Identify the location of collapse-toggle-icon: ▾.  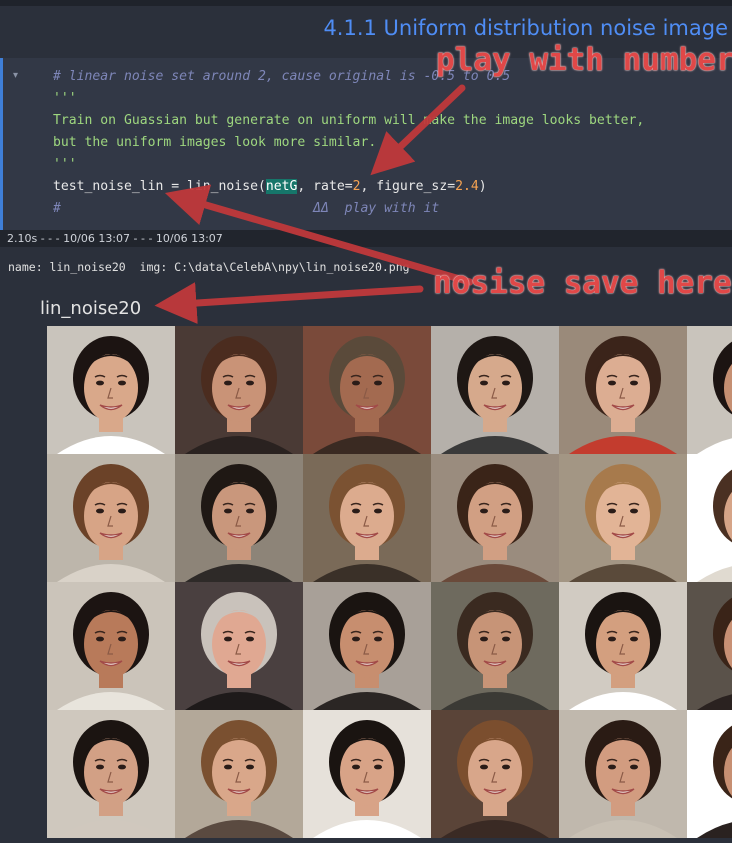
(15, 75).